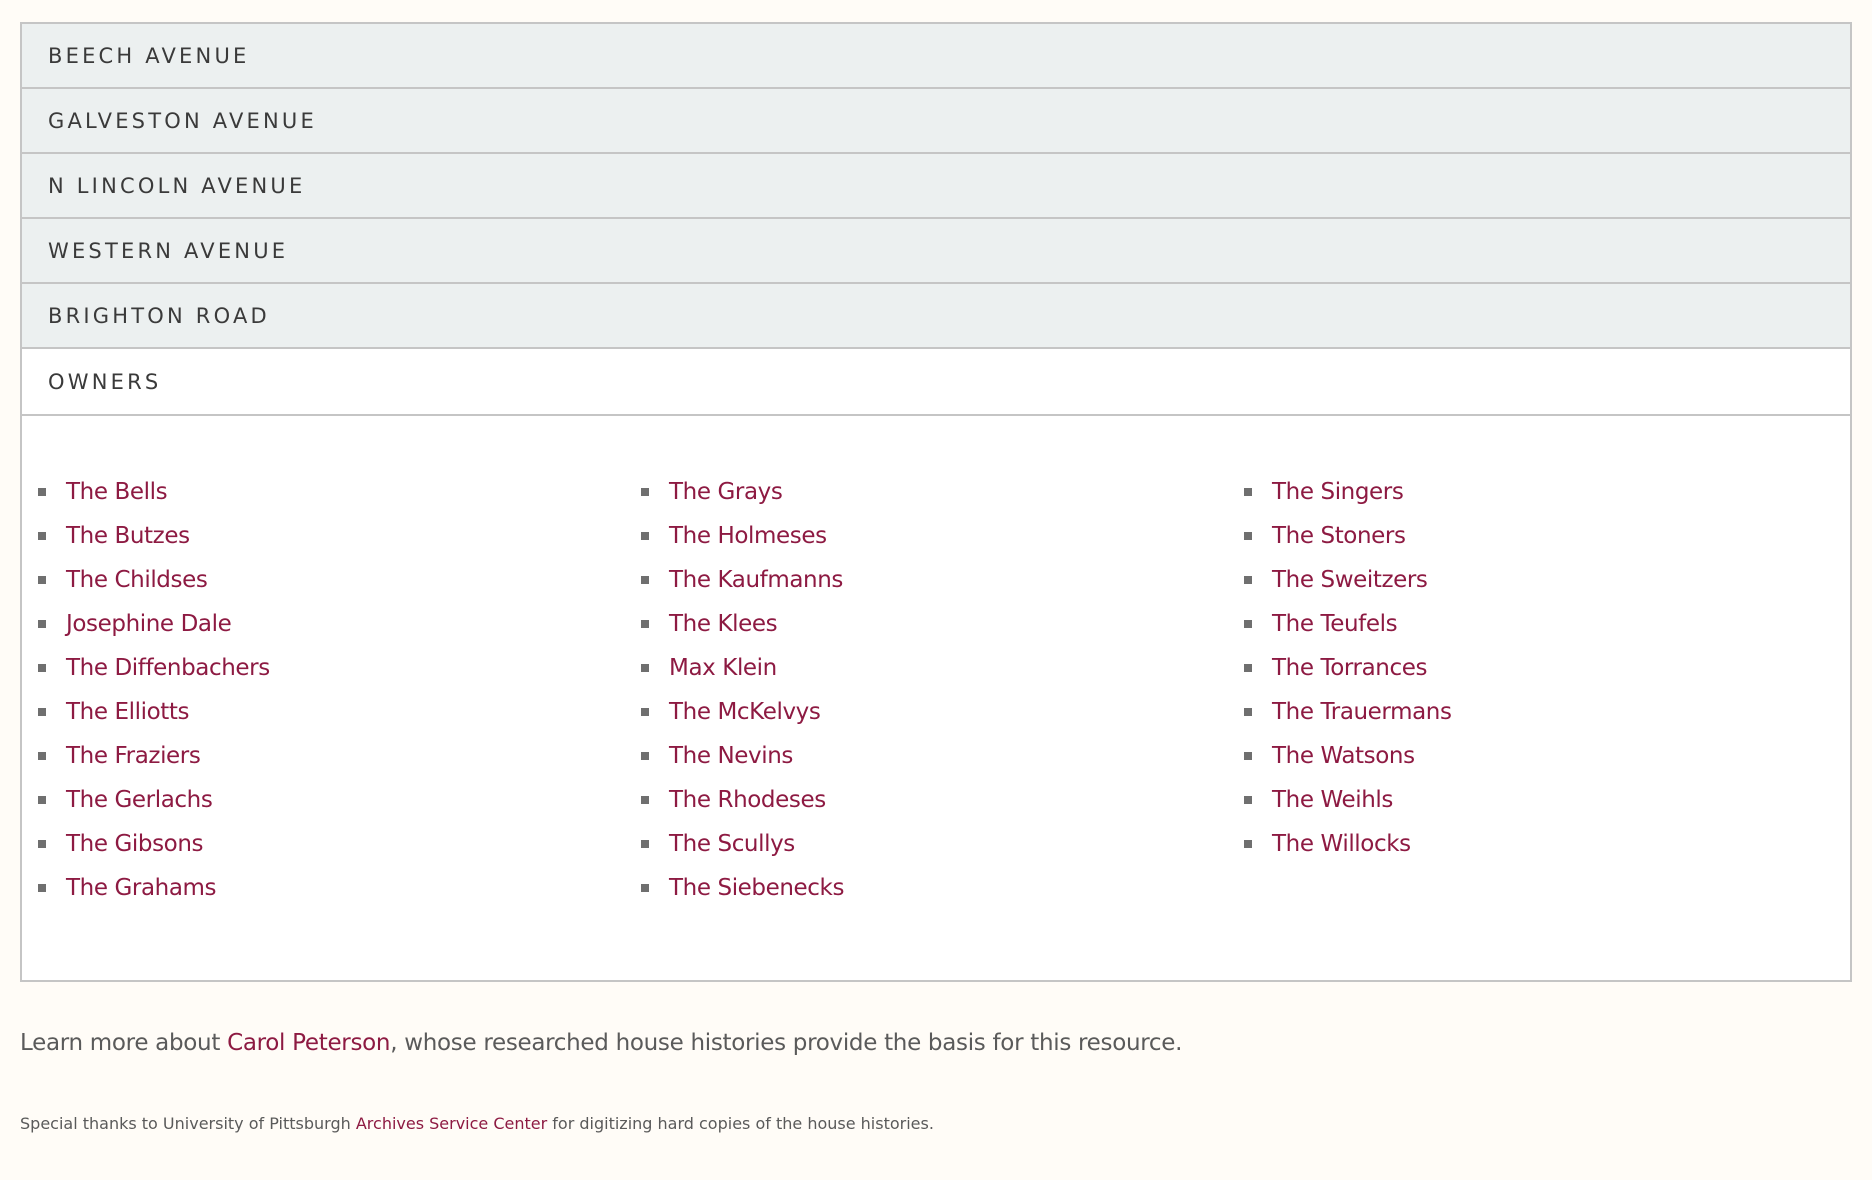 This screenshot has width=1872, height=1180. What do you see at coordinates (942, 536) in the screenshot?
I see `list-item: The Holmeses` at bounding box center [942, 536].